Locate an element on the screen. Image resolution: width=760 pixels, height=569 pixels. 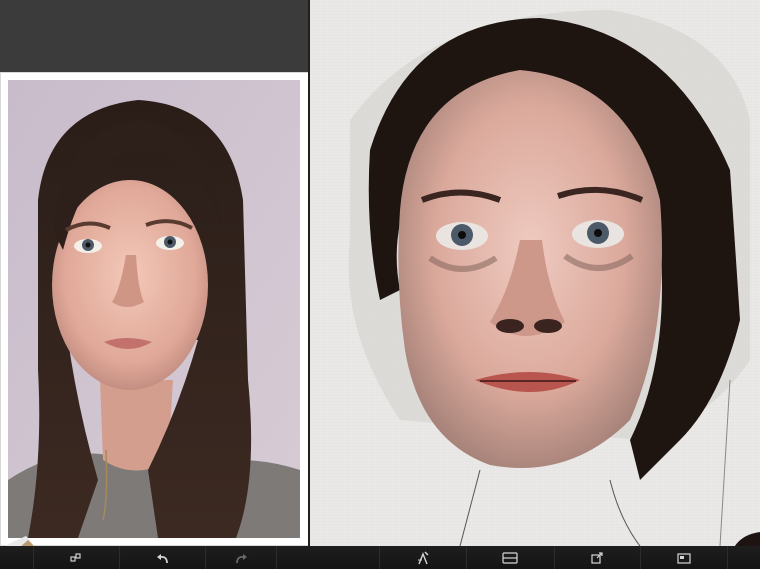
swap-button is located at coordinates (77, 557).